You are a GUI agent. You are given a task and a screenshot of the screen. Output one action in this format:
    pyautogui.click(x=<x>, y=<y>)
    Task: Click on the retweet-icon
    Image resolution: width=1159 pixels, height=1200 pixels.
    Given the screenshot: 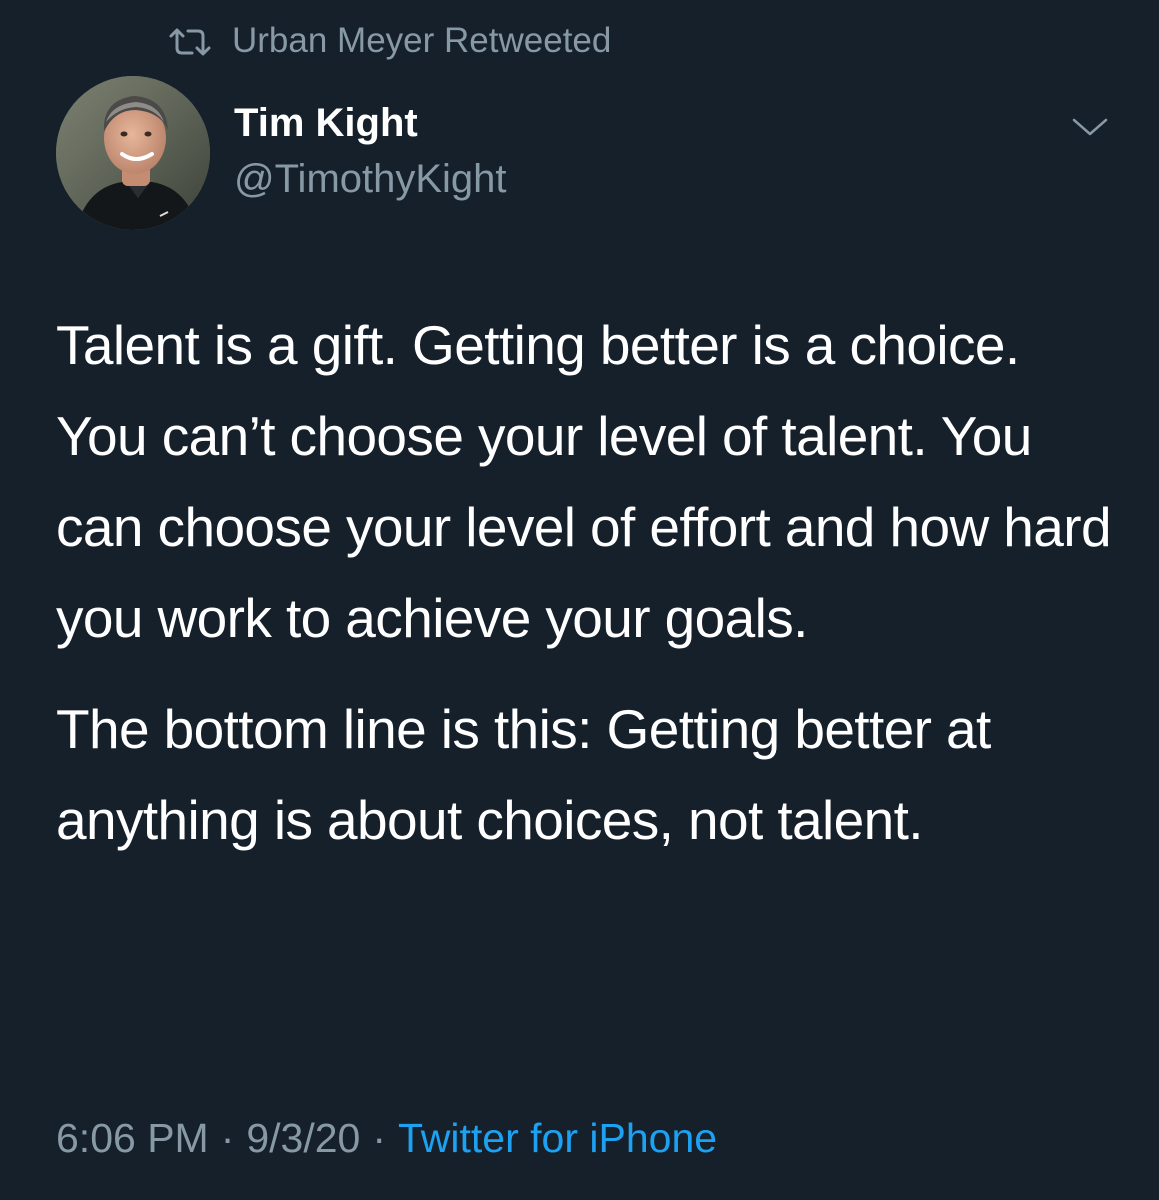 What is the action you would take?
    pyautogui.click(x=190, y=41)
    